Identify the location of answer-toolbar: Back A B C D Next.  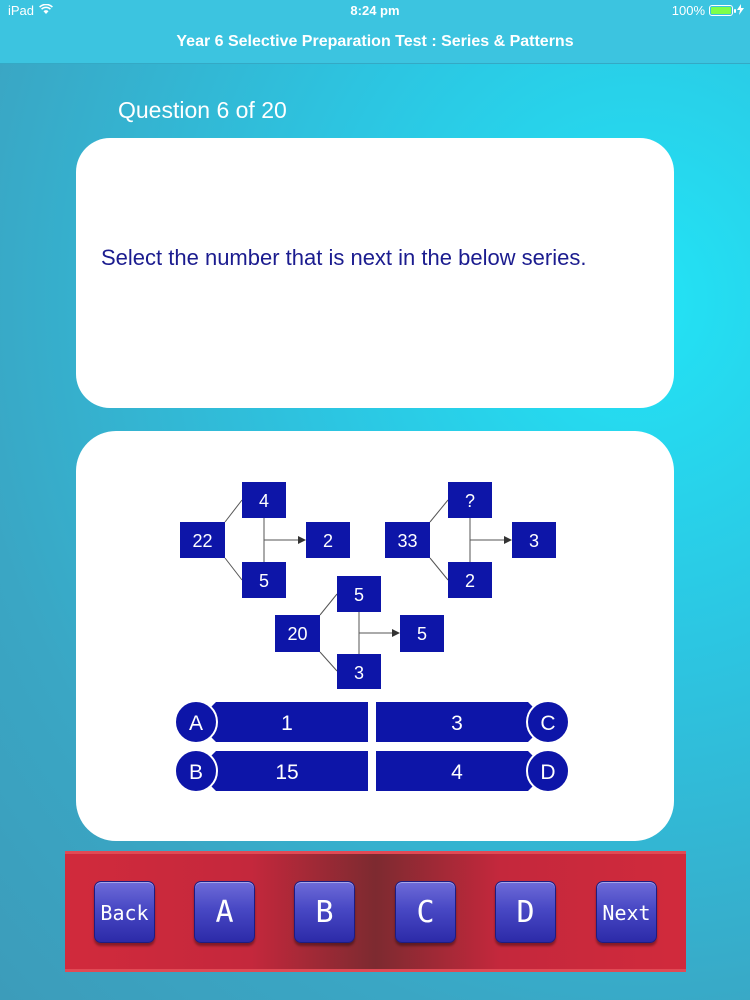
(375, 911).